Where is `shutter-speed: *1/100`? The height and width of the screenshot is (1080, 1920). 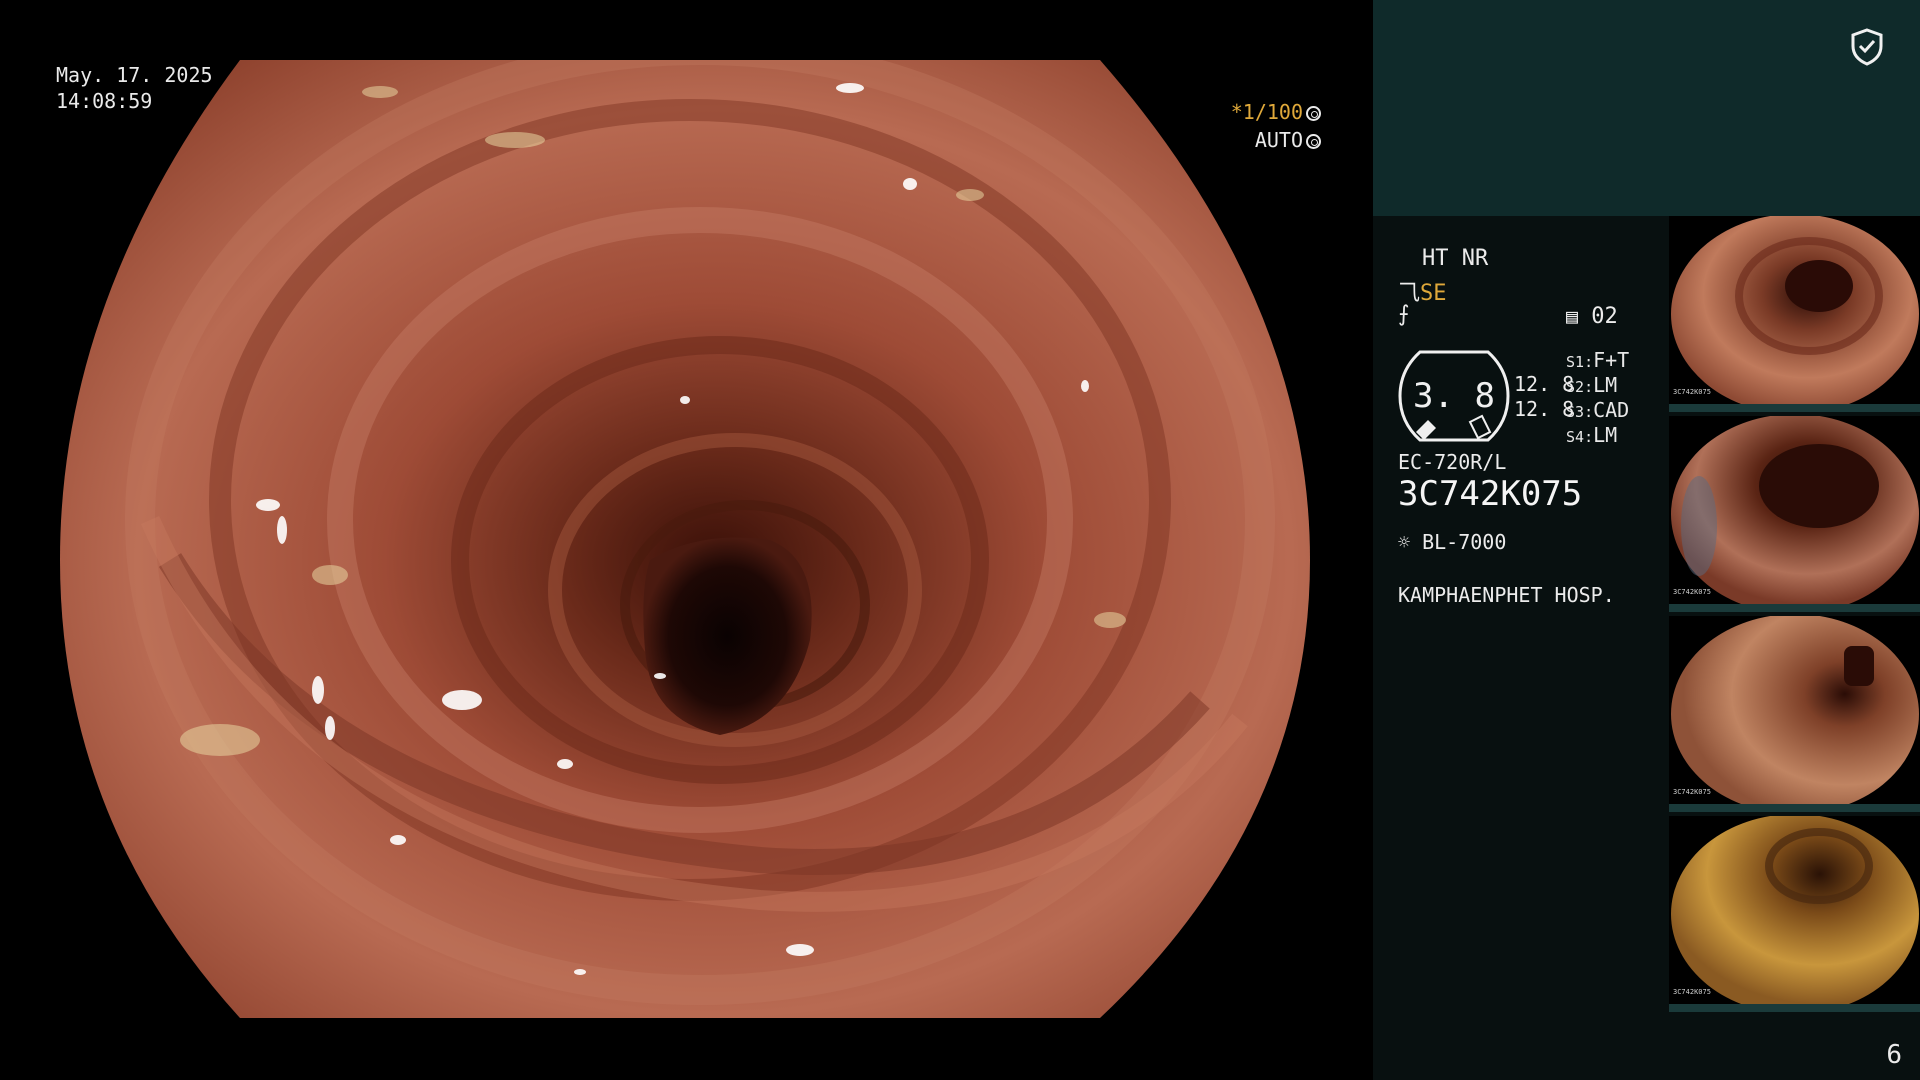 shutter-speed: *1/100 is located at coordinates (1276, 112).